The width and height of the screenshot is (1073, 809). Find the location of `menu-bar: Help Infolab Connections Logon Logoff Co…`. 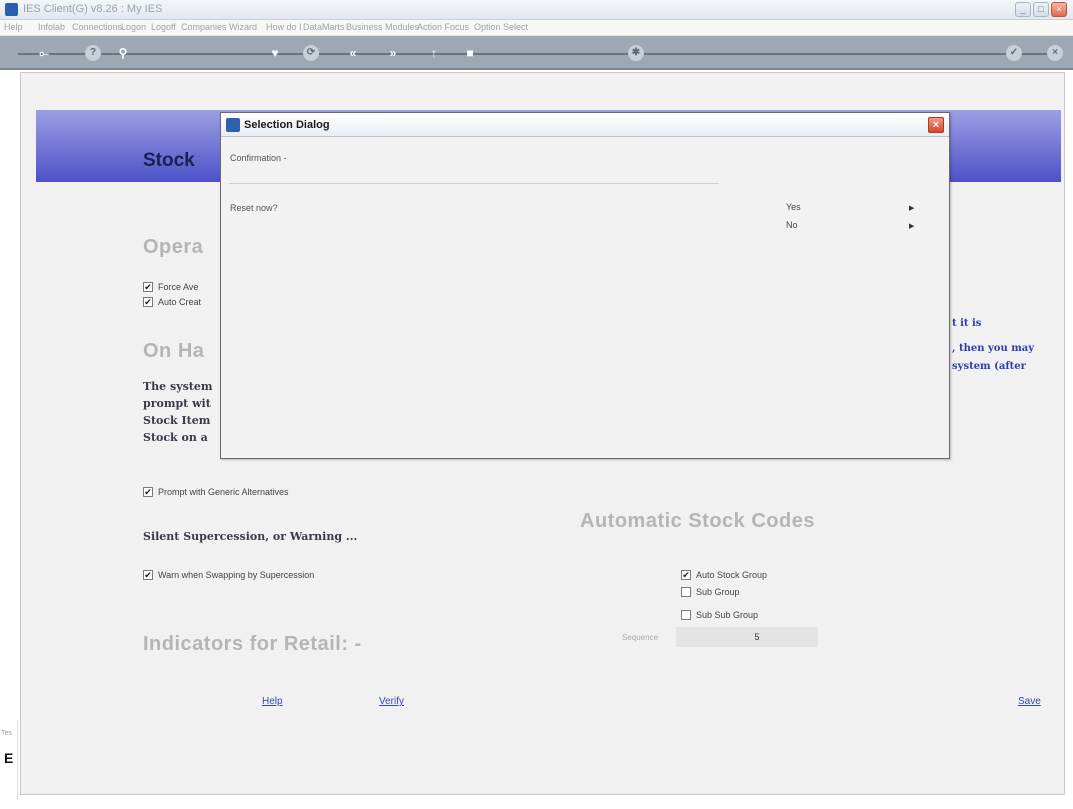

menu-bar: Help Infolab Connections Logon Logoff Co… is located at coordinates (536, 28).